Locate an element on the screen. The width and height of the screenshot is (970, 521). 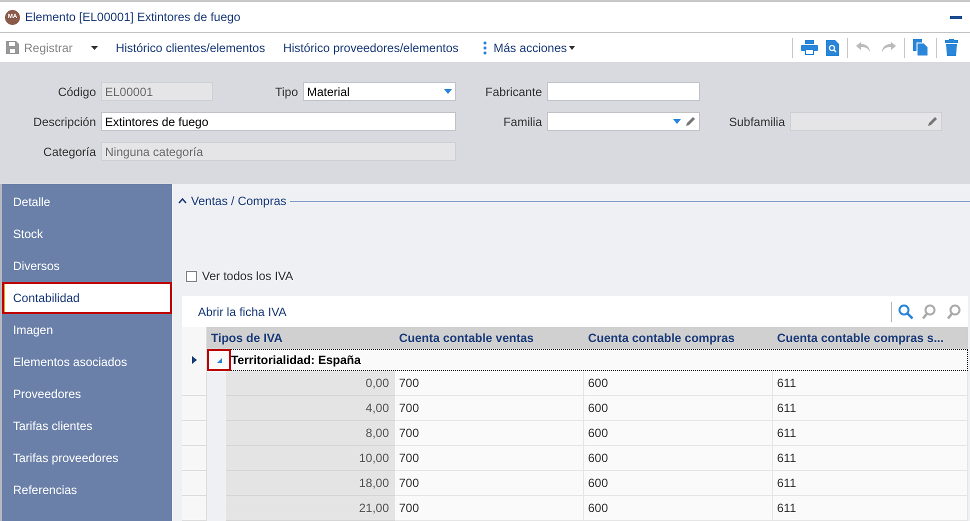
group-toggle is located at coordinates (219, 360).